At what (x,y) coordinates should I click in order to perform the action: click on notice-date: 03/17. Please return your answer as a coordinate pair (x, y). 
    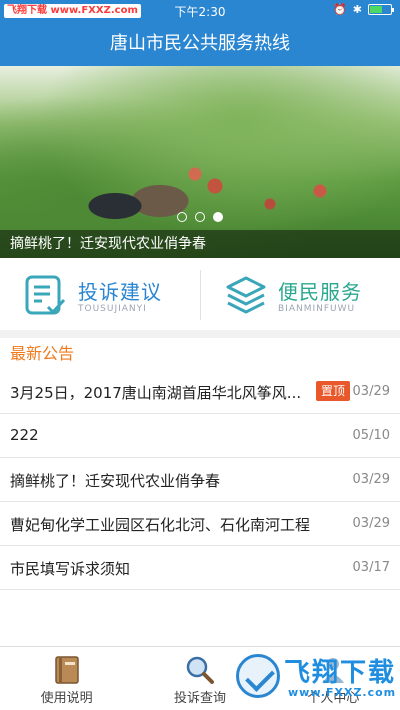
    Looking at the image, I should click on (371, 567).